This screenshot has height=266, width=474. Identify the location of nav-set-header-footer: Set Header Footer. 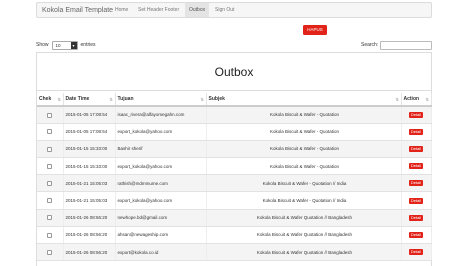
(158, 10).